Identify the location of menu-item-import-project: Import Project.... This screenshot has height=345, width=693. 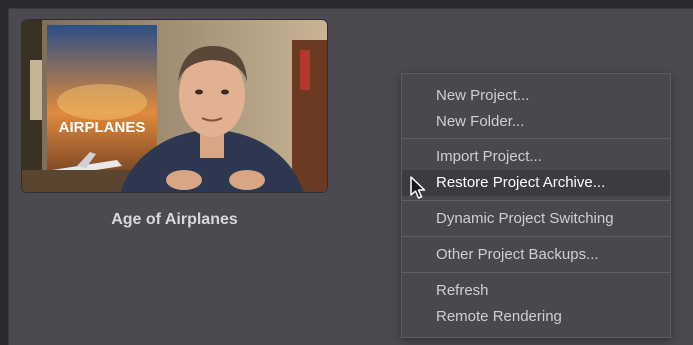
(536, 157).